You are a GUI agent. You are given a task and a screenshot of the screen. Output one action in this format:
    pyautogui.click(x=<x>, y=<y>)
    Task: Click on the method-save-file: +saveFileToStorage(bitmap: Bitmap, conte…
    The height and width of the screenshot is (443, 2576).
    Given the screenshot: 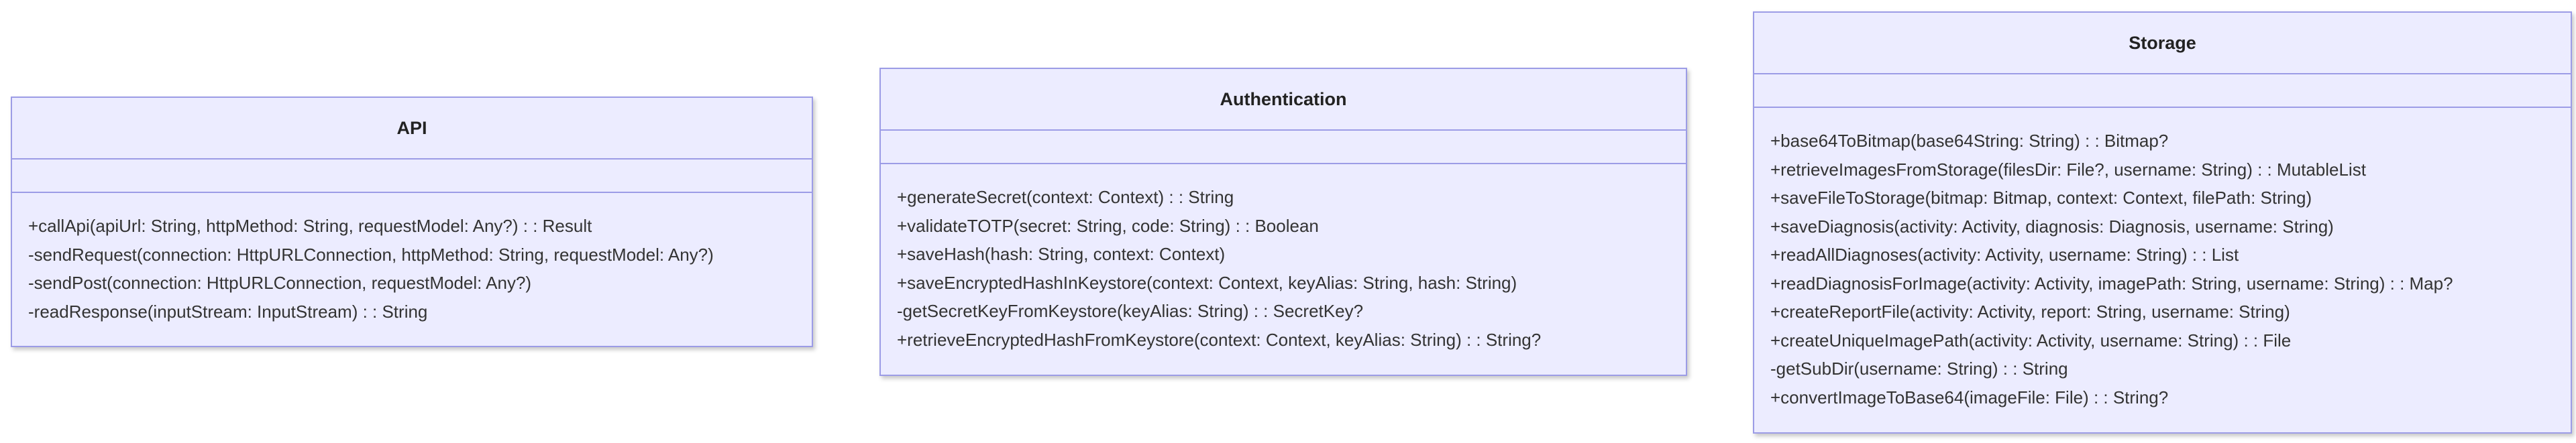 What is the action you would take?
    pyautogui.click(x=2041, y=198)
    